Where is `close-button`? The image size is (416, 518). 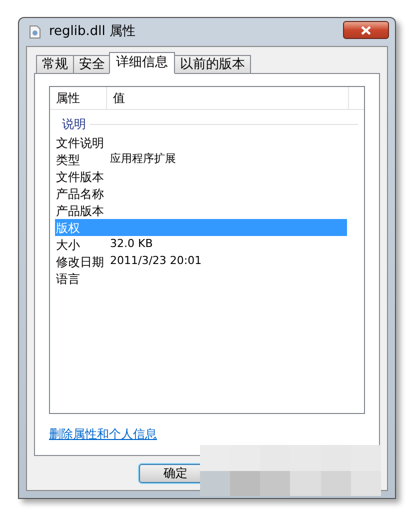 close-button is located at coordinates (366, 30).